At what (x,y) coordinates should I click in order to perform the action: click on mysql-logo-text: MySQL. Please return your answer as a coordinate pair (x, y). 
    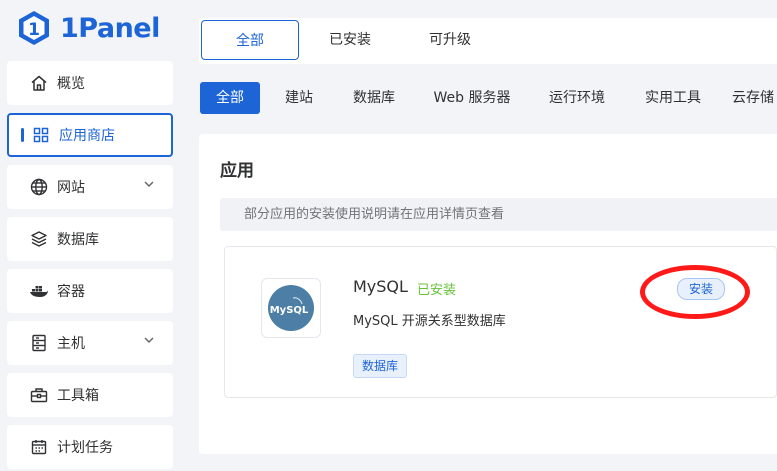
    Looking at the image, I should click on (289, 310).